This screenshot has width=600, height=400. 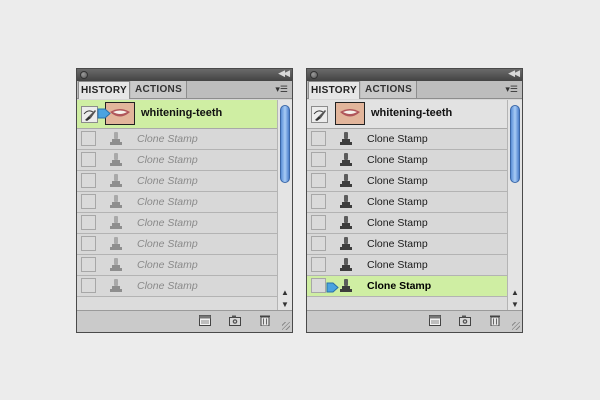 I want to click on state-marker-icon, so click(x=104, y=113).